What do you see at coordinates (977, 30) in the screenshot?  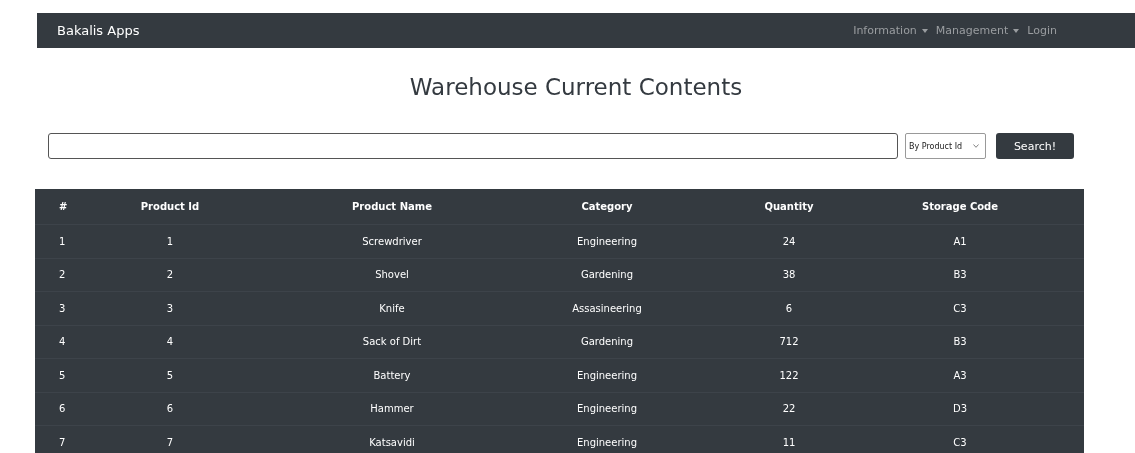 I see `nav-dropdown: Management` at bounding box center [977, 30].